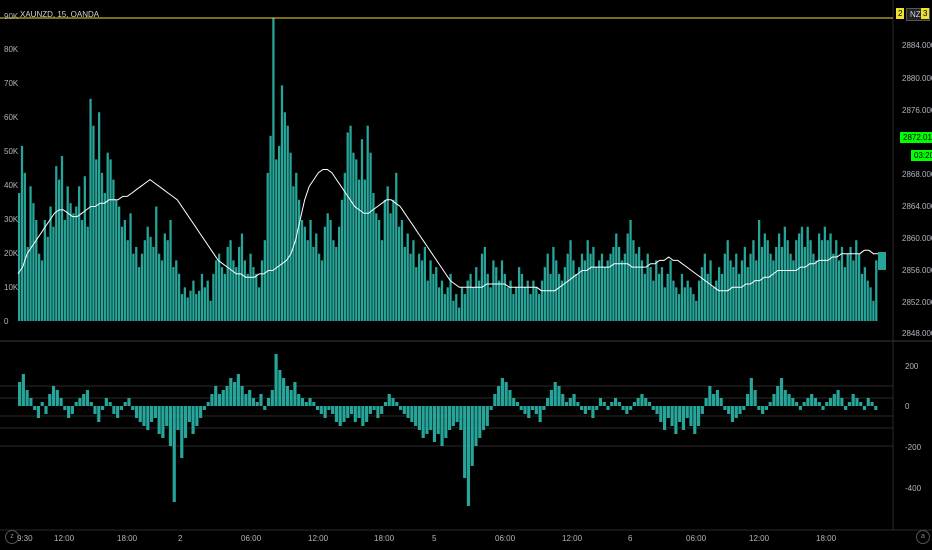  What do you see at coordinates (913, 447) in the screenshot?
I see `oscillator-tick-label: -200` at bounding box center [913, 447].